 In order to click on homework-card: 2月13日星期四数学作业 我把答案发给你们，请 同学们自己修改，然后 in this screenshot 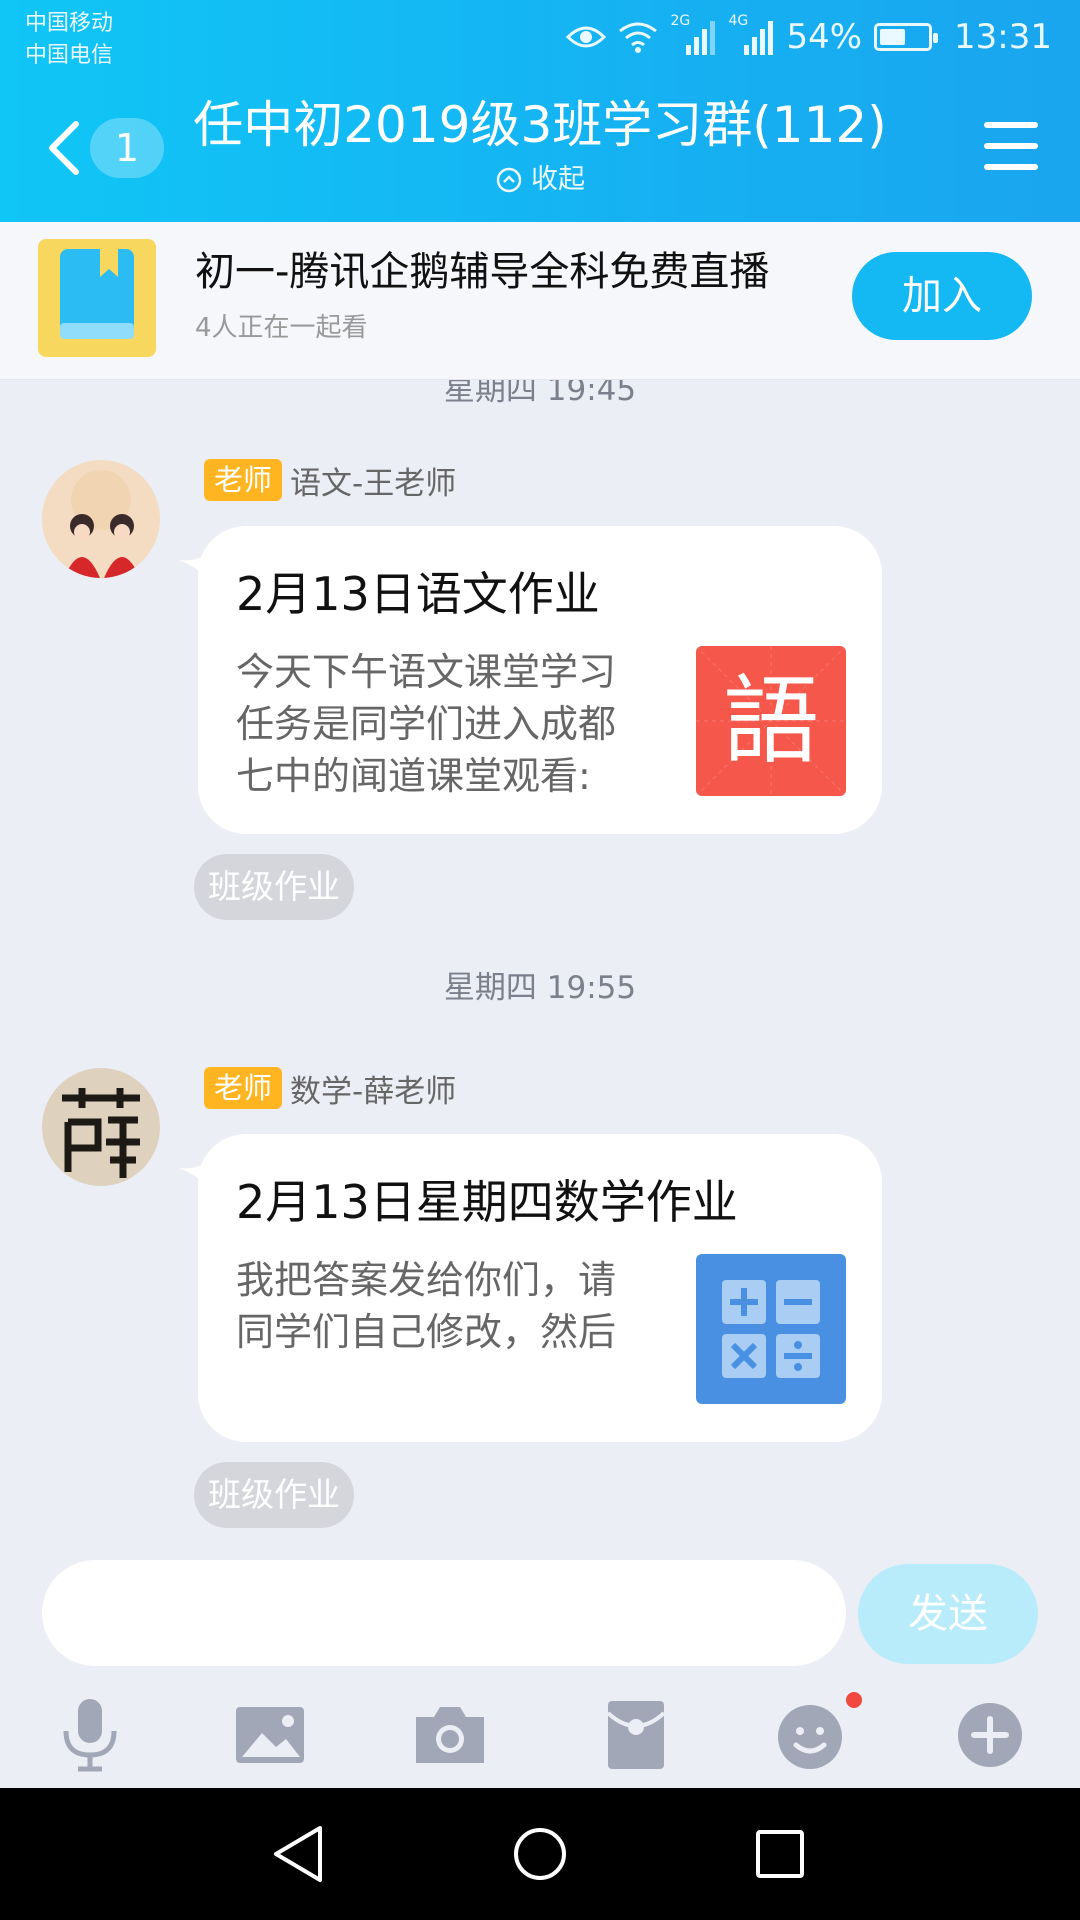, I will do `click(540, 1288)`.